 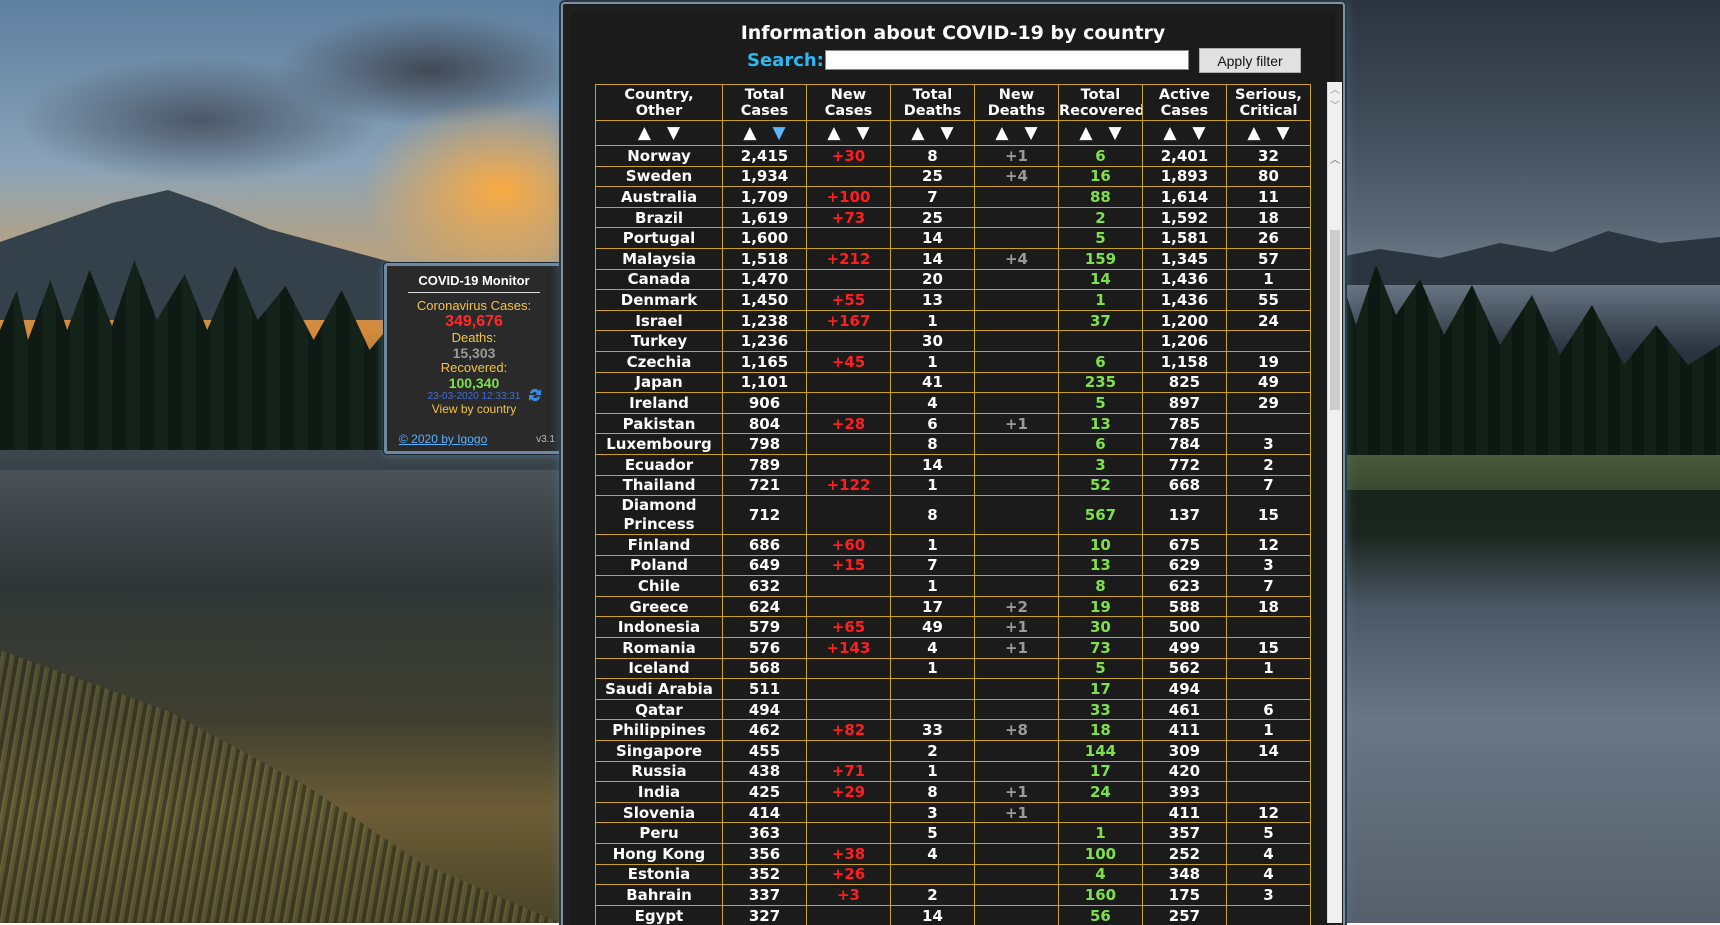 What do you see at coordinates (953, 586) in the screenshot?
I see `table-row: Chile632186237` at bounding box center [953, 586].